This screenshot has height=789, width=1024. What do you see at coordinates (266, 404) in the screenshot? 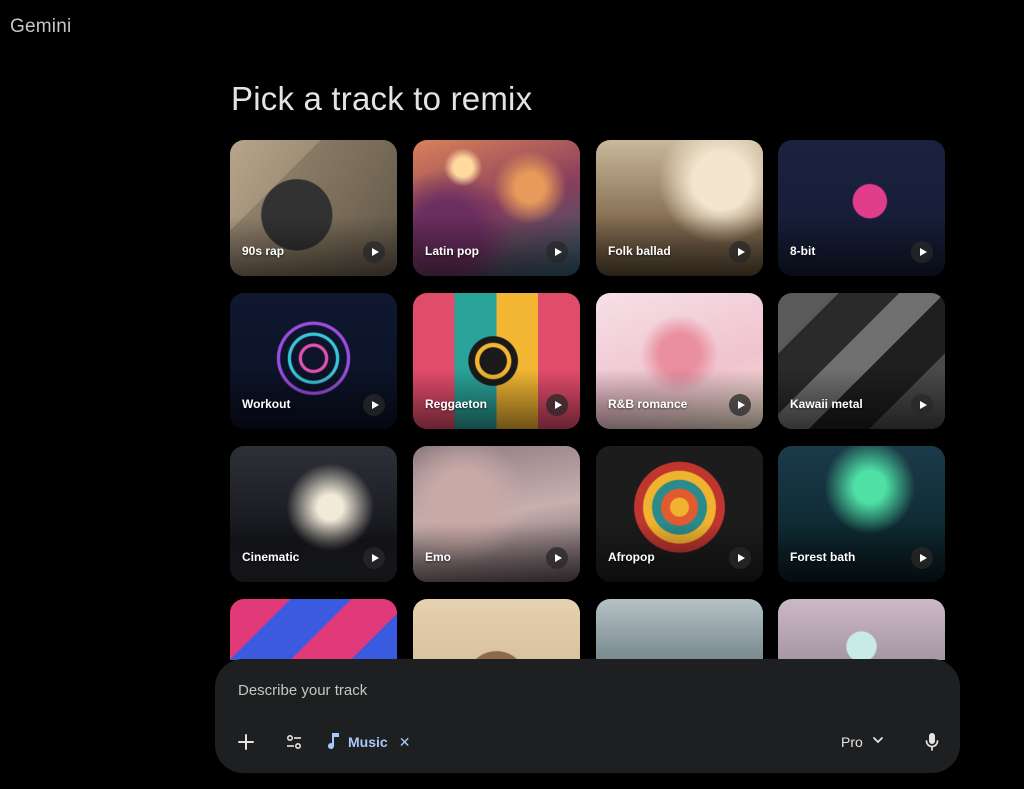
I see `track-label: Workout` at bounding box center [266, 404].